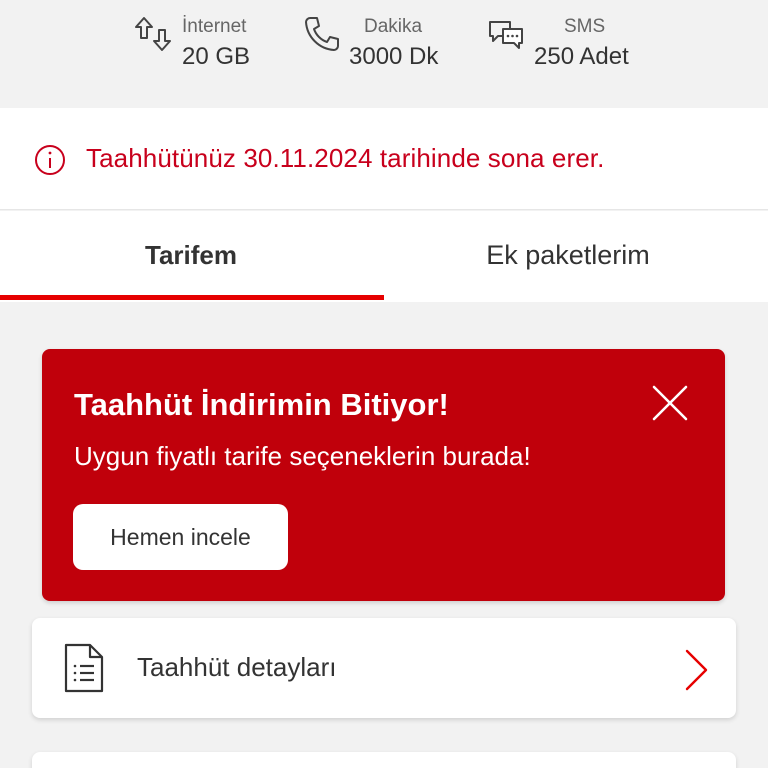  What do you see at coordinates (393, 26) in the screenshot?
I see `usage-minutes-label: Dakika` at bounding box center [393, 26].